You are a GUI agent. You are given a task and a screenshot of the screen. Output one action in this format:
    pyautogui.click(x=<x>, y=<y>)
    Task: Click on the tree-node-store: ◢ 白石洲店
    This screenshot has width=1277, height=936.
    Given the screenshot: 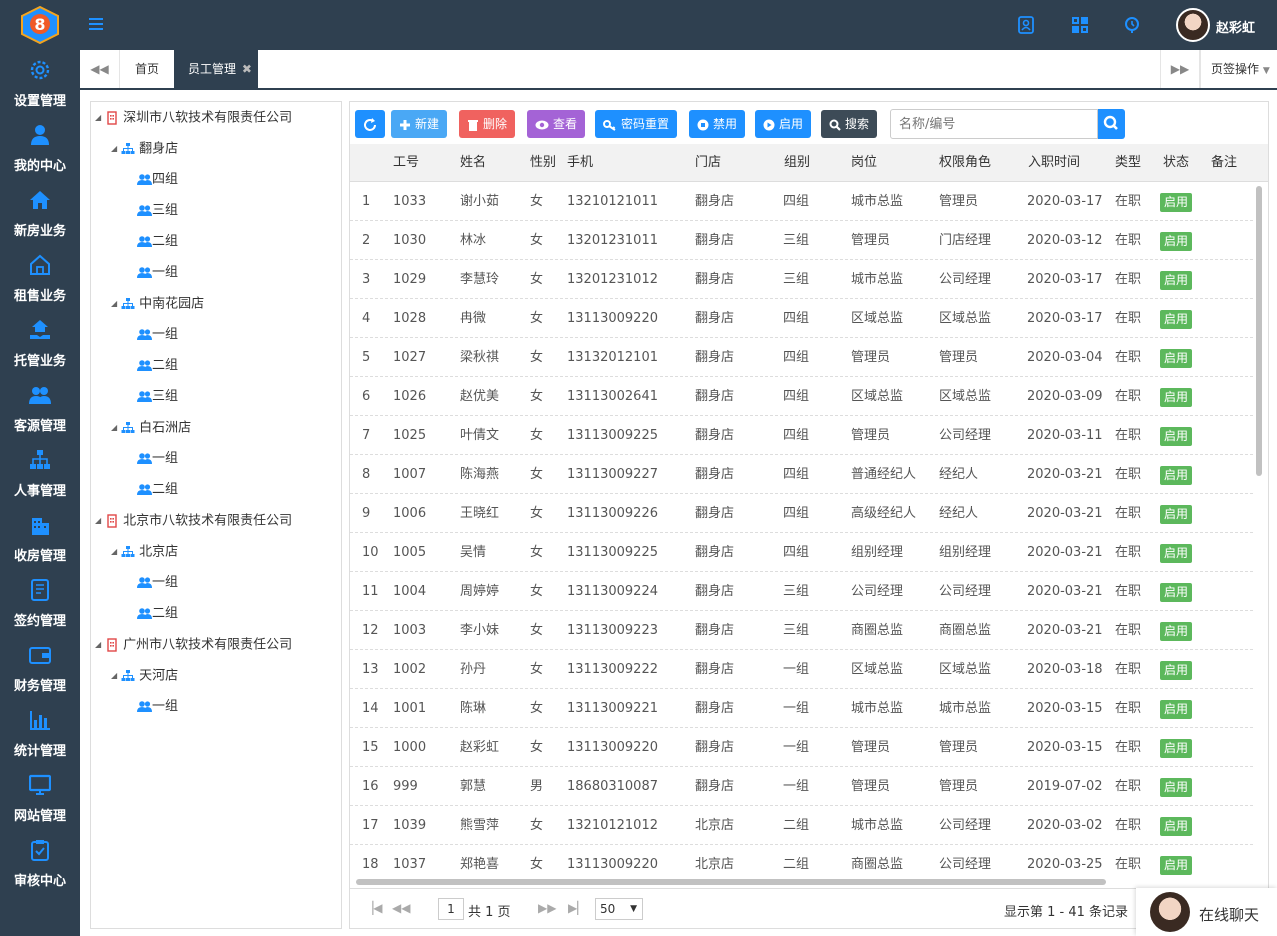 What is the action you would take?
    pyautogui.click(x=151, y=428)
    